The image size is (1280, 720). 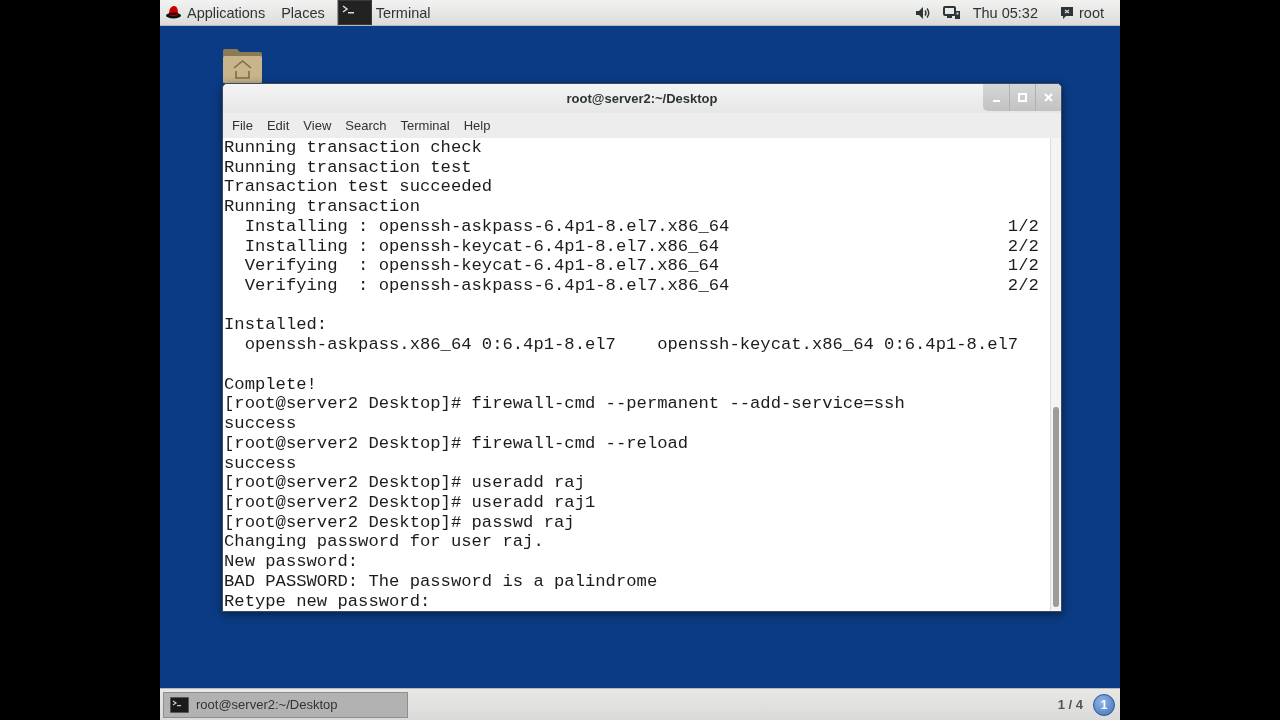 I want to click on hat-icon, so click(x=173, y=12).